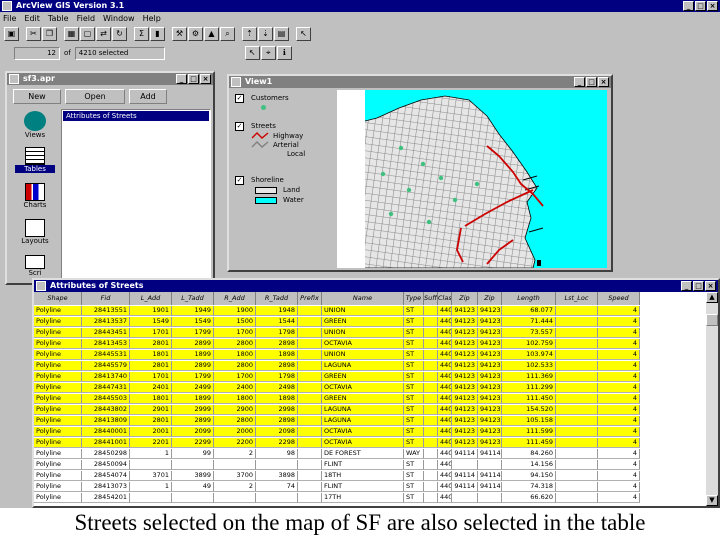  Describe the element at coordinates (58, 298) in the screenshot. I see `column-header: Shape` at that location.